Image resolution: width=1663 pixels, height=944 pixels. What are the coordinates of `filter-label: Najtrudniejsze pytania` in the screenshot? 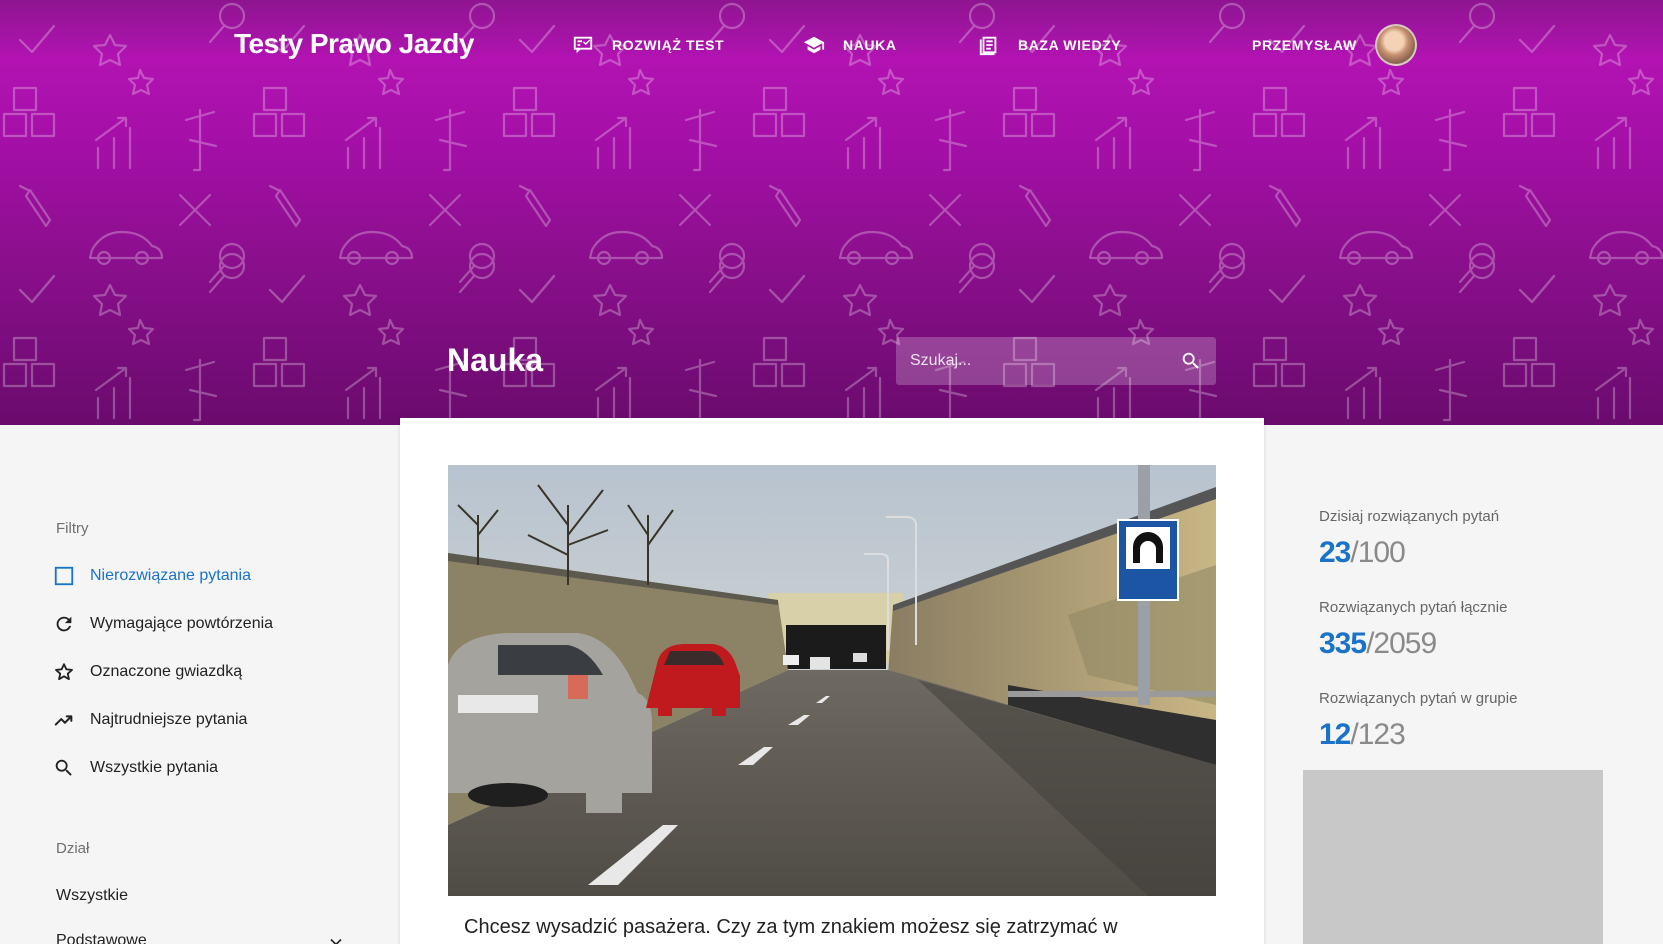 It's located at (169, 719).